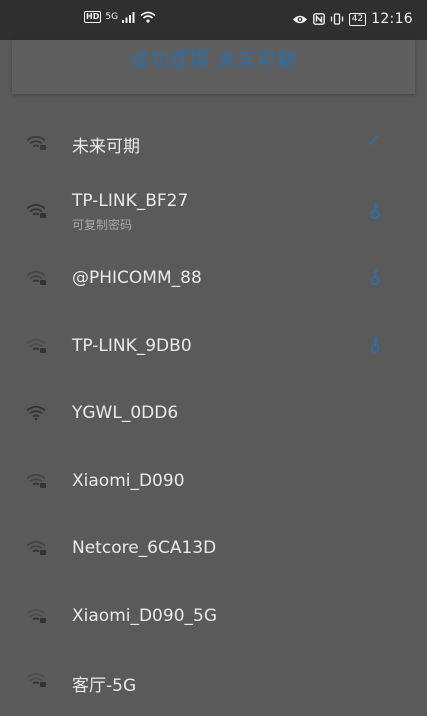 This screenshot has height=716, width=427. Describe the element at coordinates (148, 17) in the screenshot. I see `wifi-status-icon` at that location.